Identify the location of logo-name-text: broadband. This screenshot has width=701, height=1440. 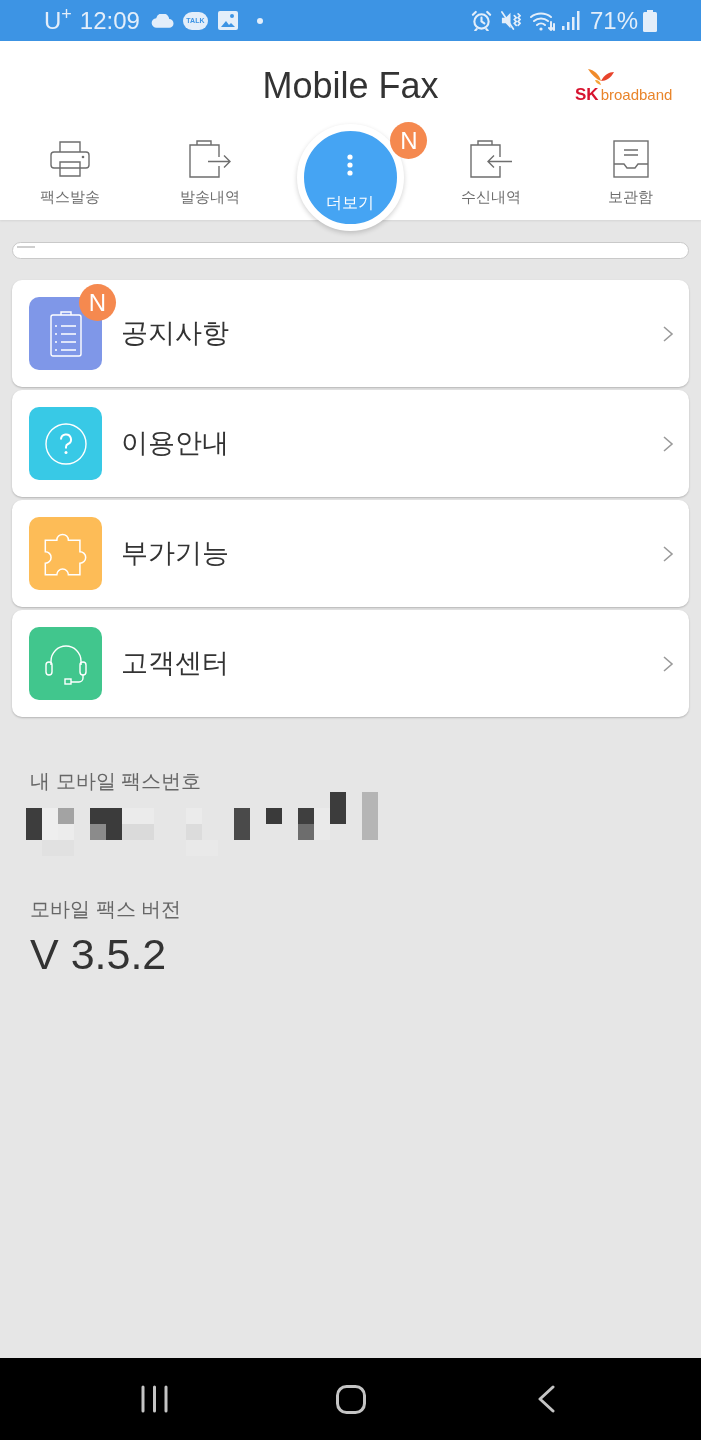
(636, 94).